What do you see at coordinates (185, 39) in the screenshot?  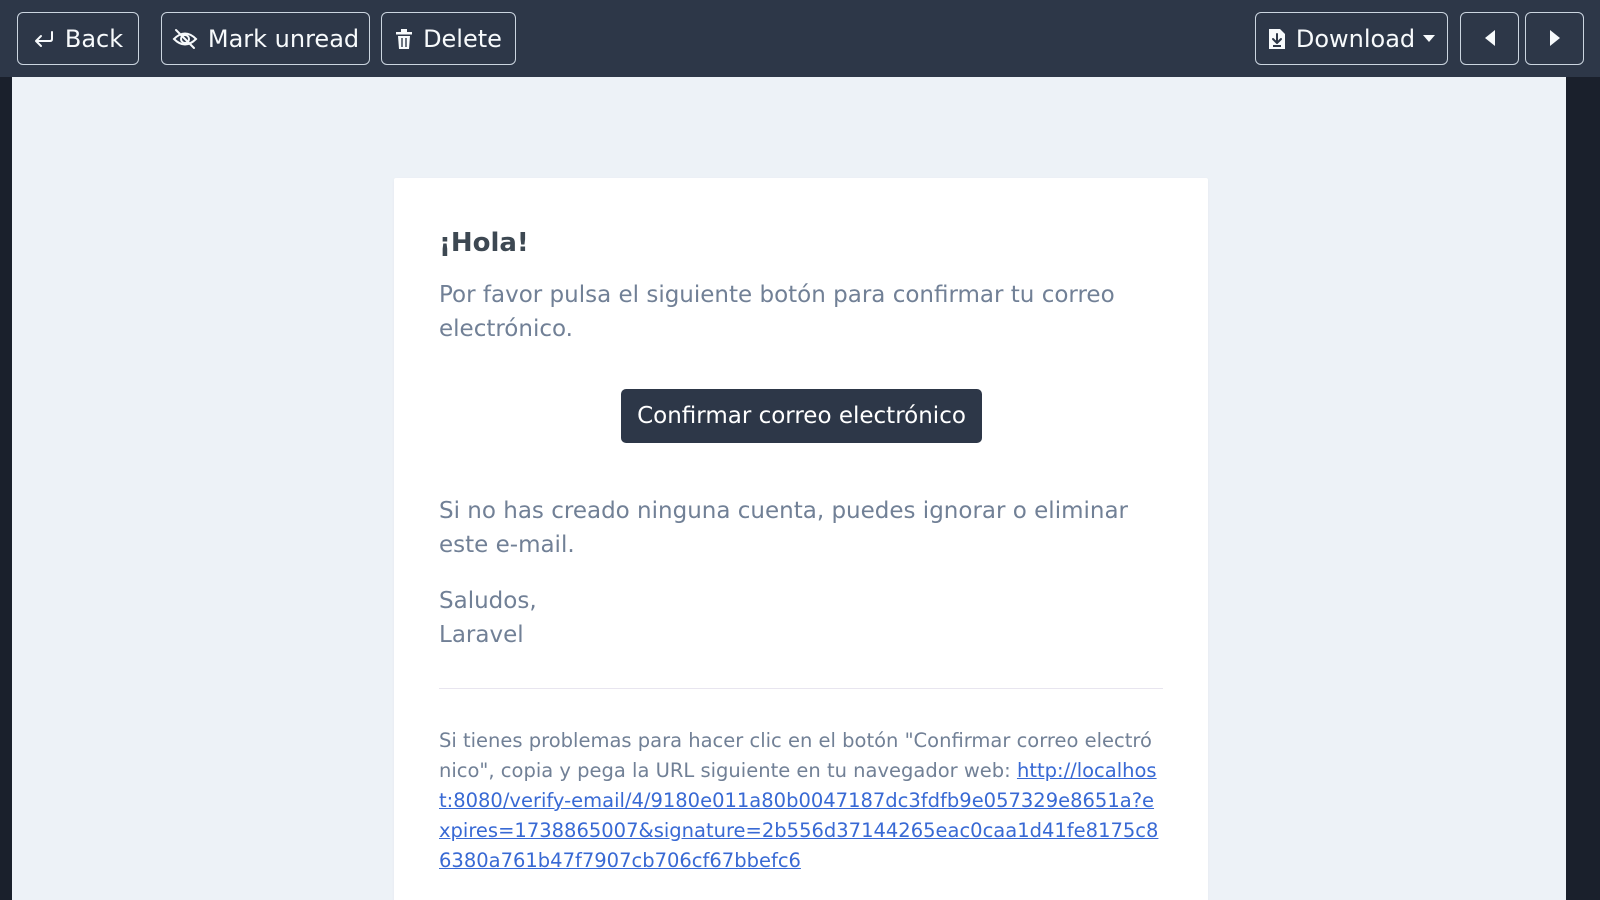 I see `eye-slash-icon` at bounding box center [185, 39].